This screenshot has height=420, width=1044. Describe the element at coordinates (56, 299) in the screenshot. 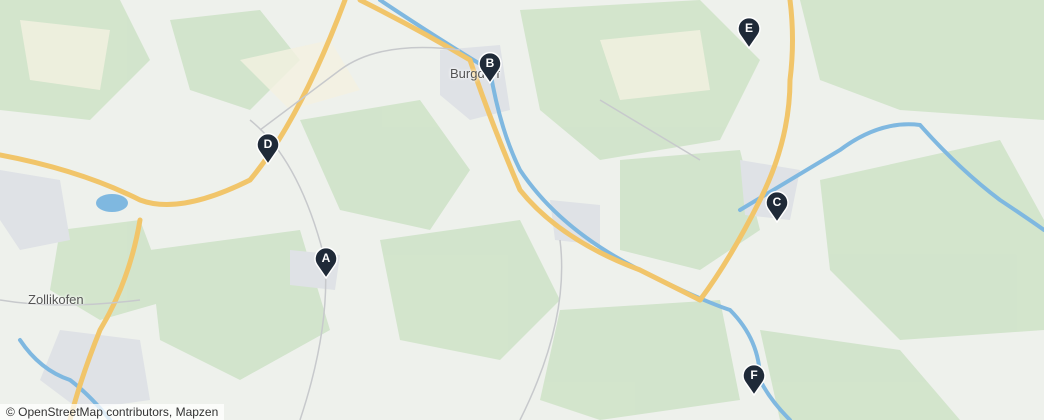

I see `place-label-zollikofen: Zollikofen` at that location.